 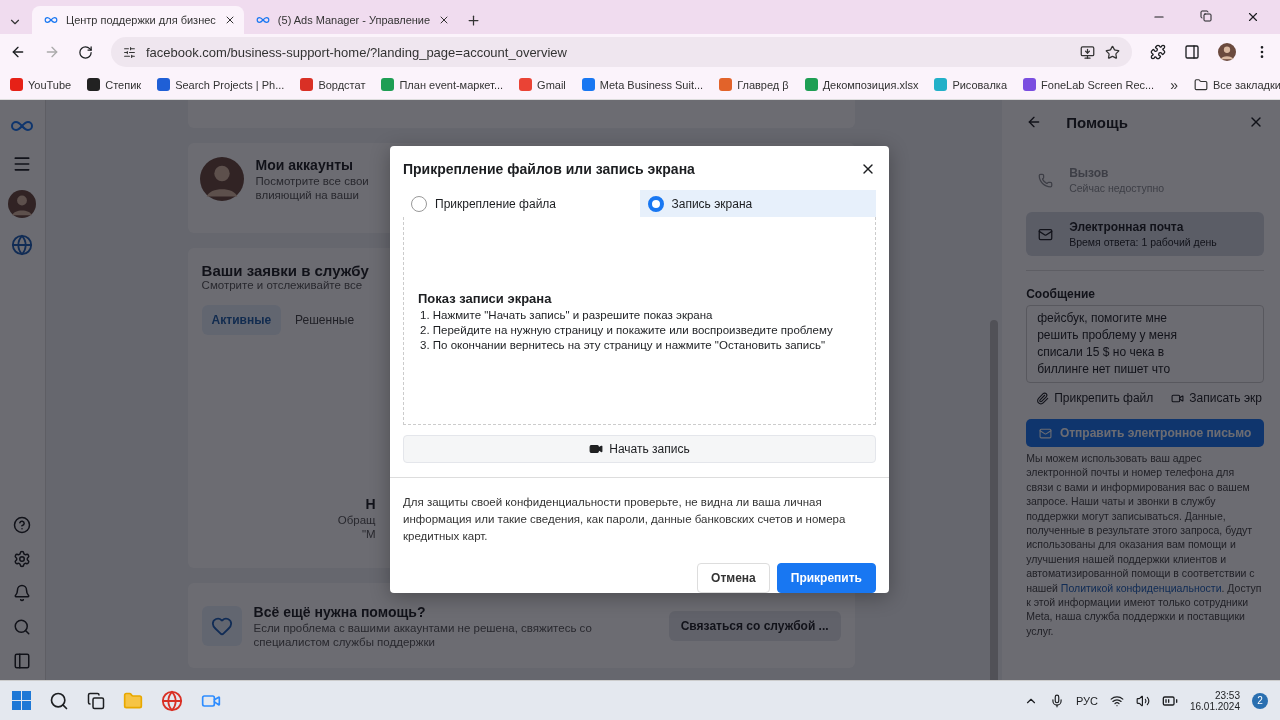 I want to click on empty-text: "М, so click(x=368, y=534).